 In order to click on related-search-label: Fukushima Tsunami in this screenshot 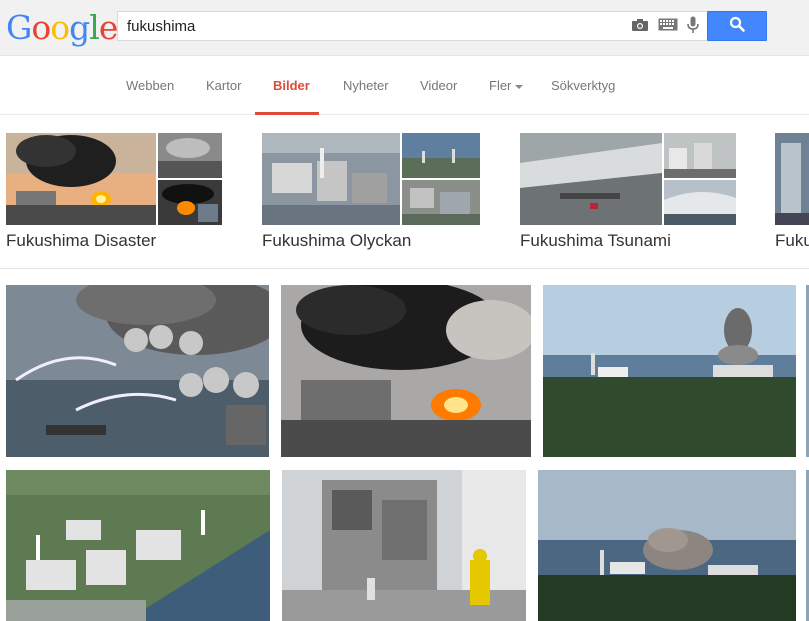, I will do `click(595, 240)`.